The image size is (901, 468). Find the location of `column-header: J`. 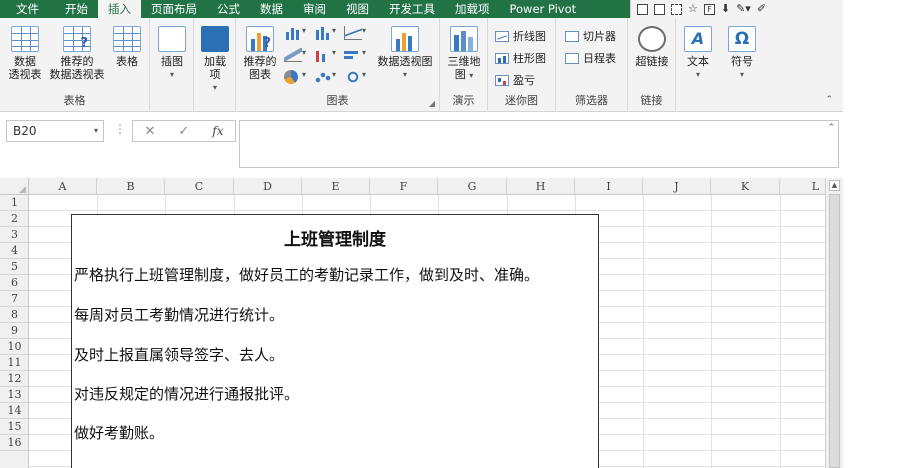

column-header: J is located at coordinates (677, 186).